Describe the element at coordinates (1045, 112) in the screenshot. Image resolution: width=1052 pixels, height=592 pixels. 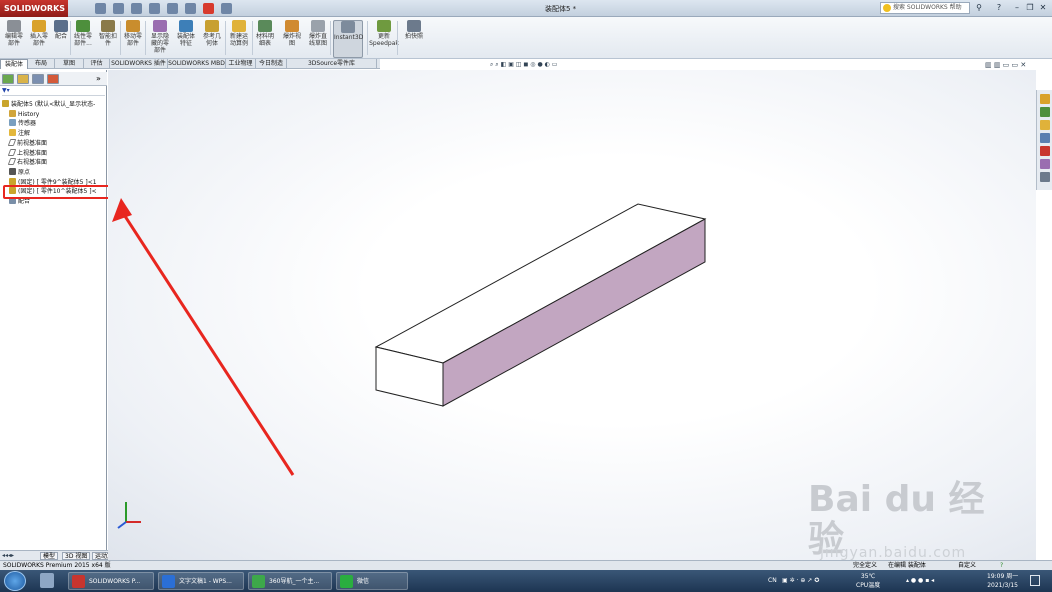
I see `design-library-icon` at that location.